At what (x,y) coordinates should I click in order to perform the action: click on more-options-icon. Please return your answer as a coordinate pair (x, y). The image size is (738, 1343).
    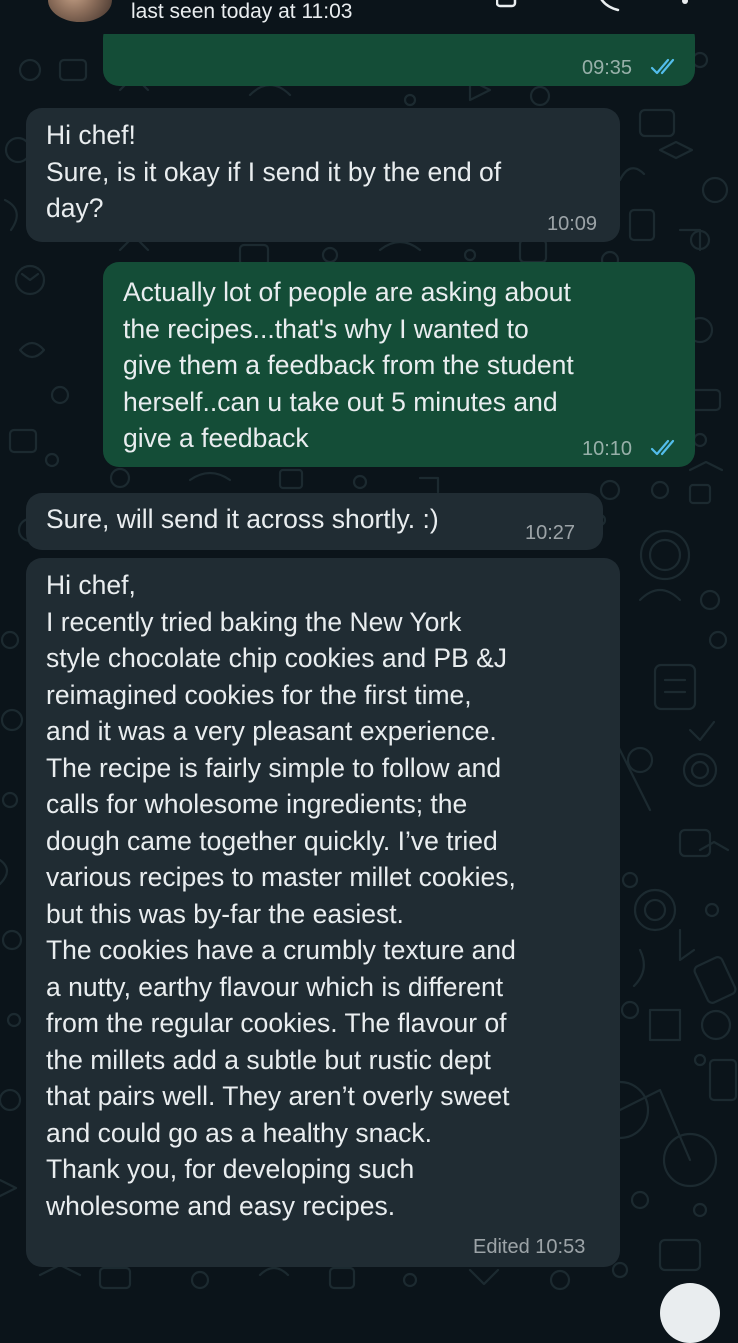
    Looking at the image, I should click on (685, 3).